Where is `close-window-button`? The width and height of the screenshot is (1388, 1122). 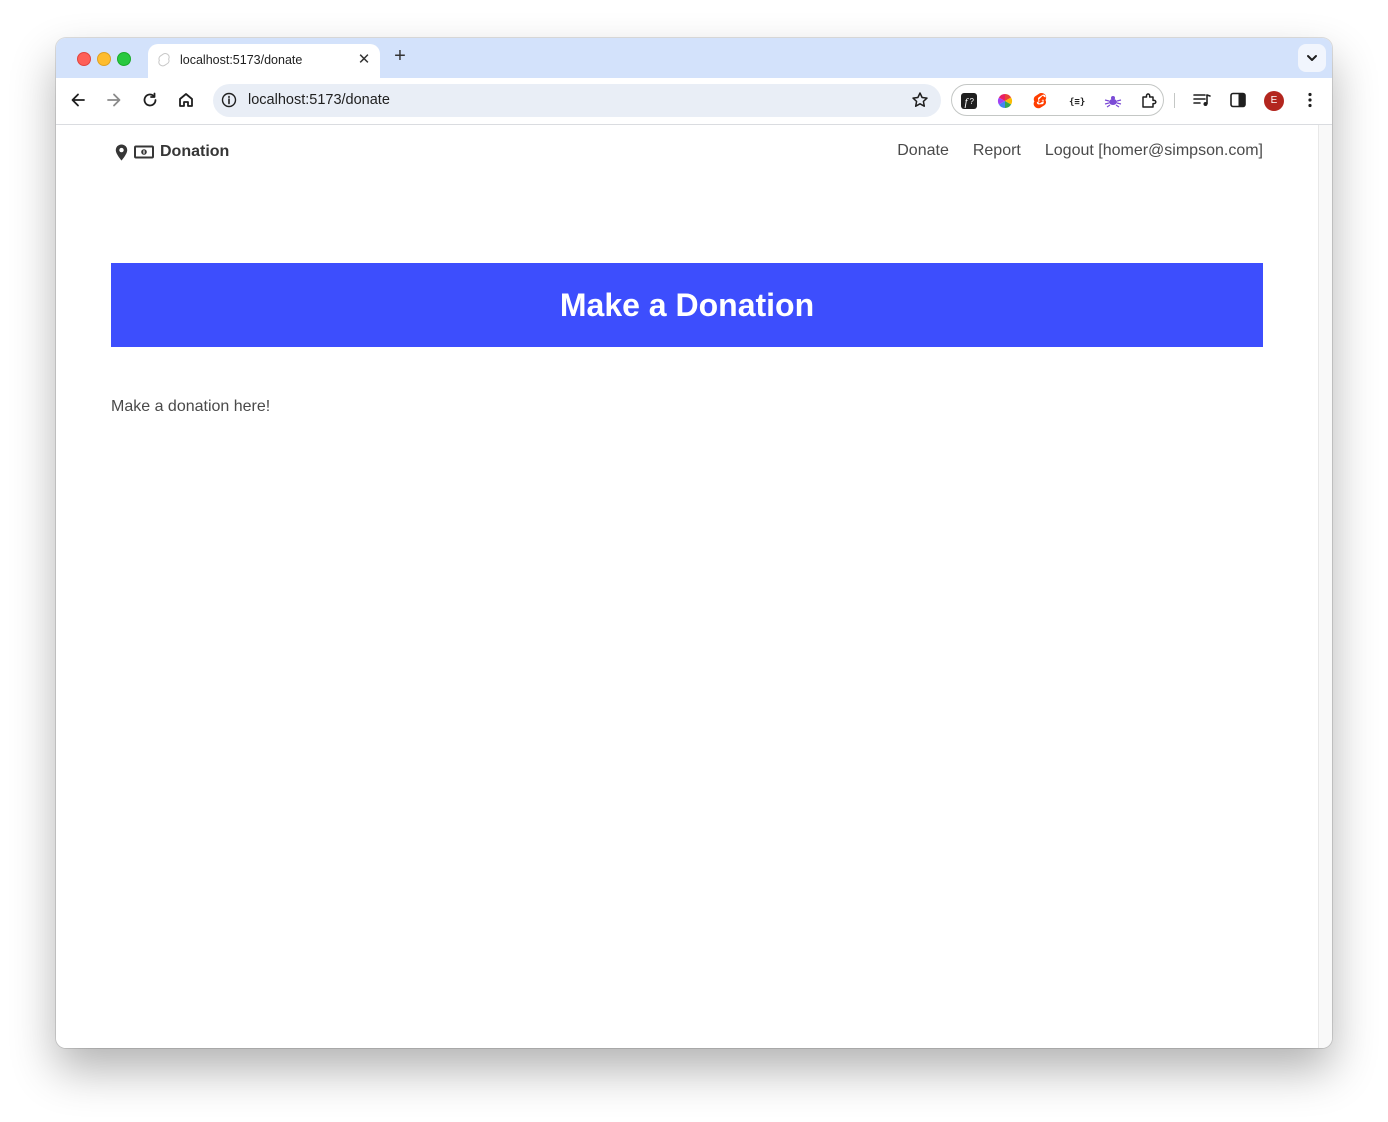 close-window-button is located at coordinates (84, 59).